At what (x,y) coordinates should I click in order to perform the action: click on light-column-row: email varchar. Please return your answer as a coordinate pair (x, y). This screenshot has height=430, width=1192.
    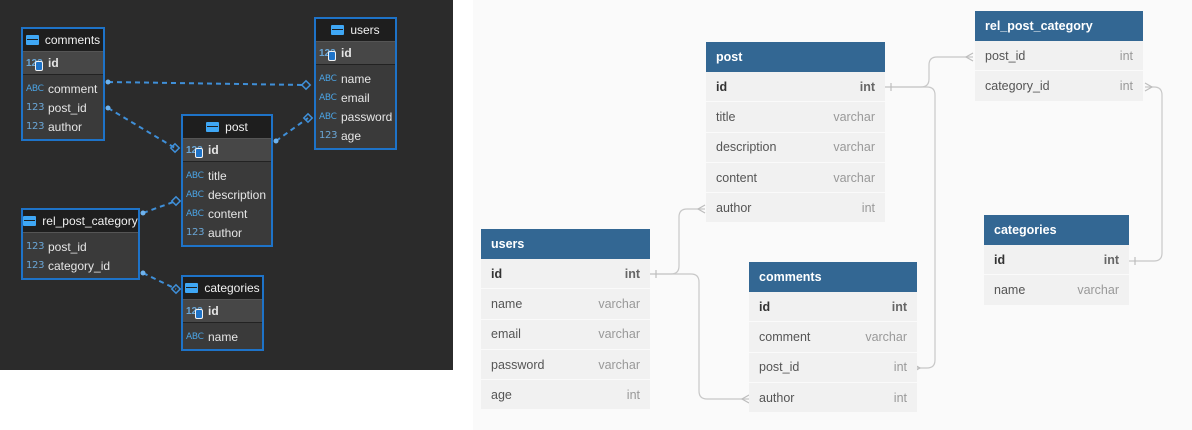
    Looking at the image, I should click on (565, 335).